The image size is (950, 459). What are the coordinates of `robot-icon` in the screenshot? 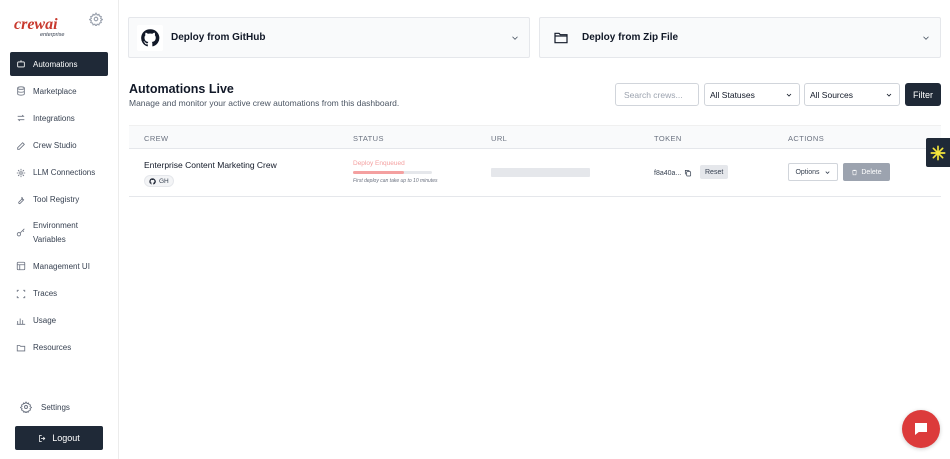 It's located at (21, 64).